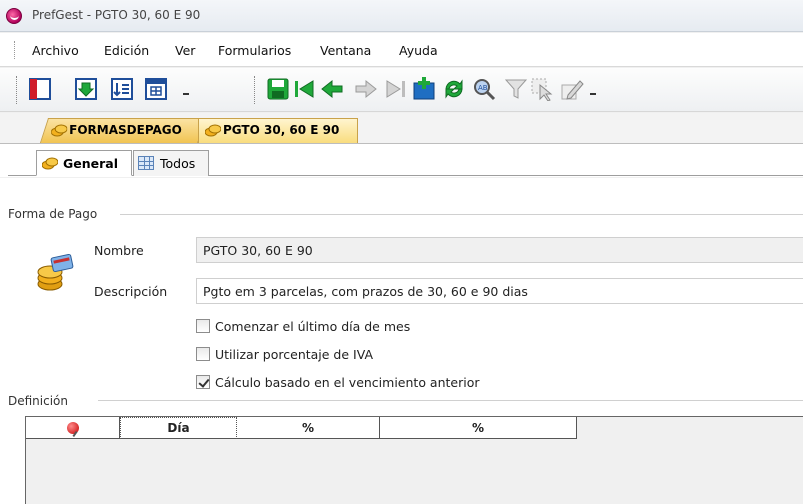 The width and height of the screenshot is (803, 504). I want to click on first-record-icon, so click(304, 89).